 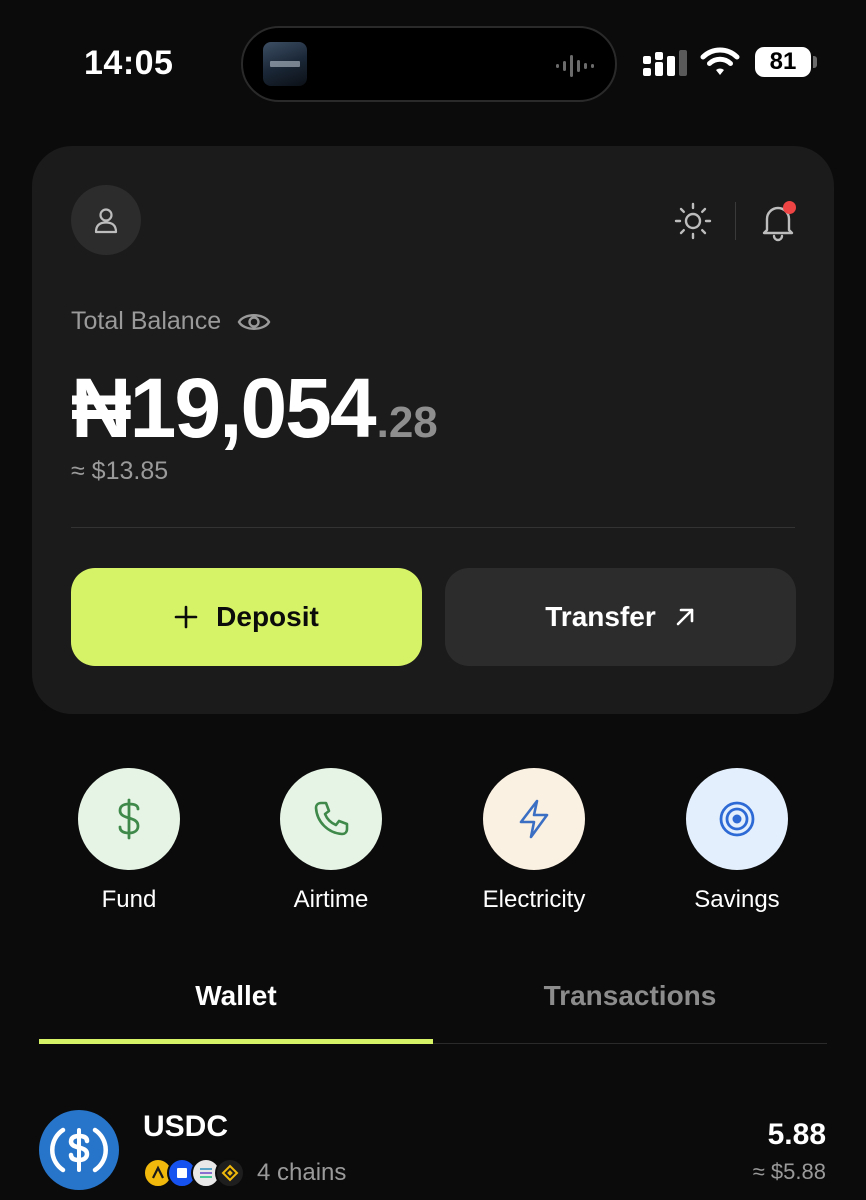 I want to click on savings-circle, so click(x=737, y=819).